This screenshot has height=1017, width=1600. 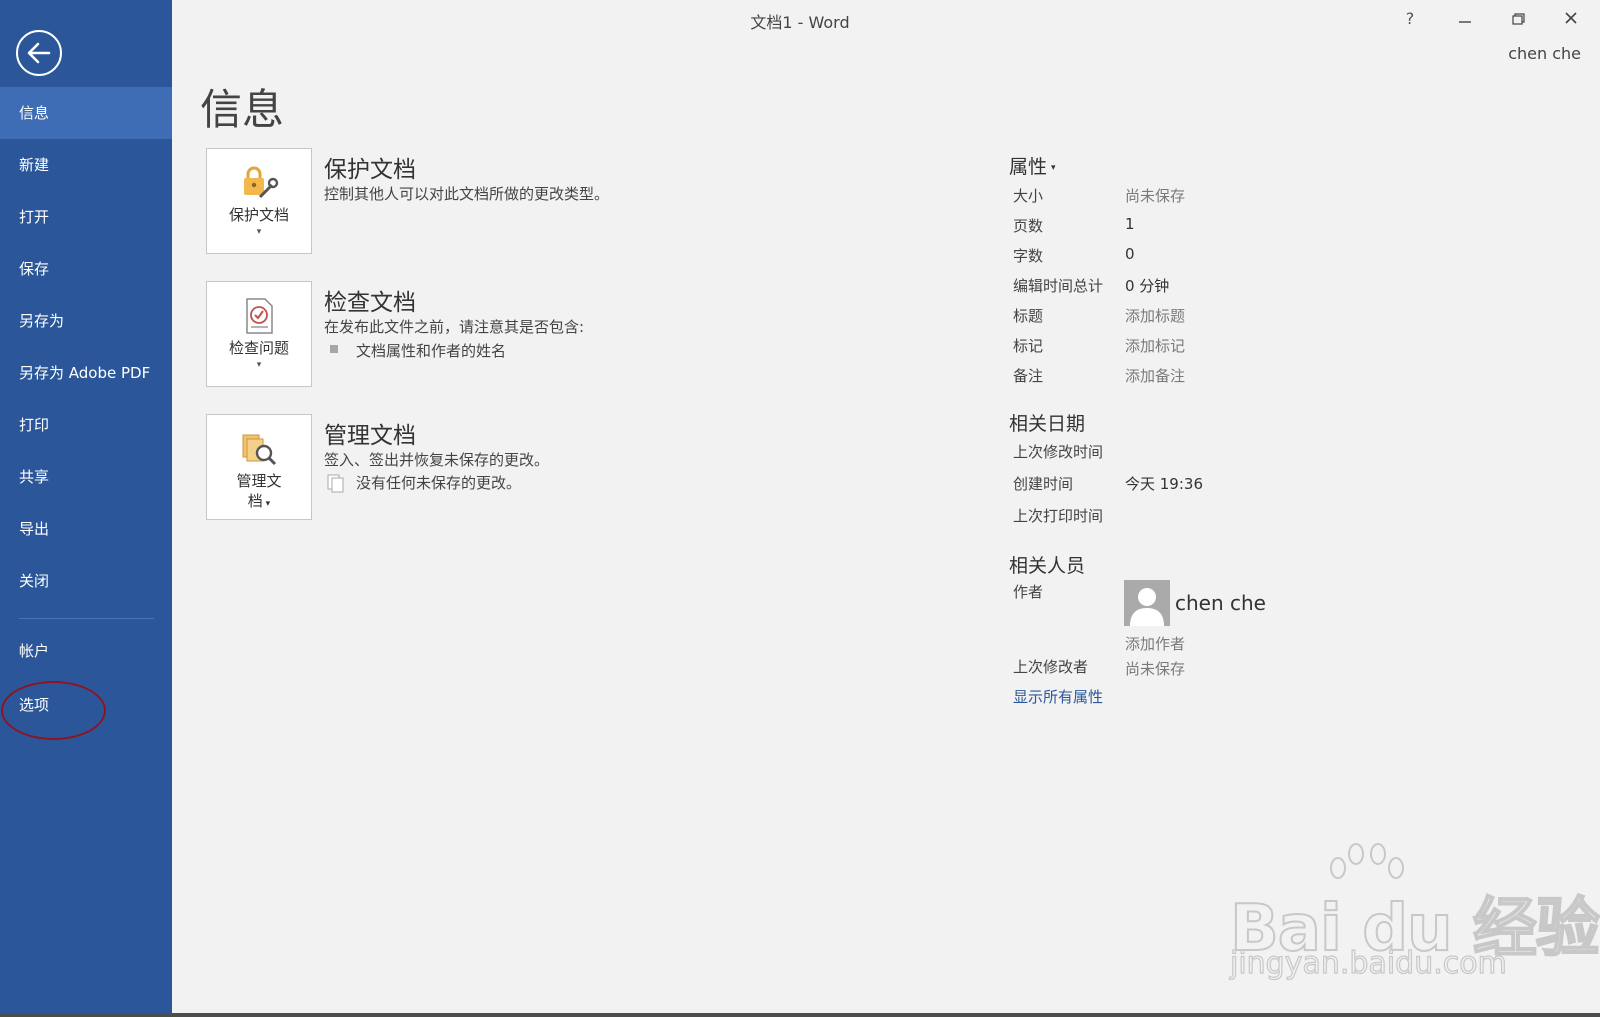 What do you see at coordinates (259, 450) in the screenshot?
I see `manage-document-icon` at bounding box center [259, 450].